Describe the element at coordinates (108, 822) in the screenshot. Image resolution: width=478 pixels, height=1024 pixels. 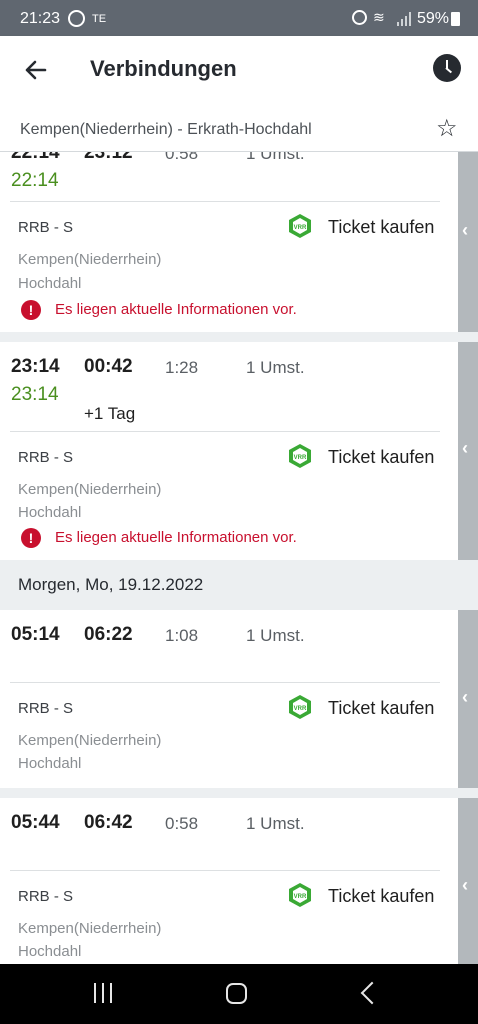
I see `arrival-time: 06:42` at that location.